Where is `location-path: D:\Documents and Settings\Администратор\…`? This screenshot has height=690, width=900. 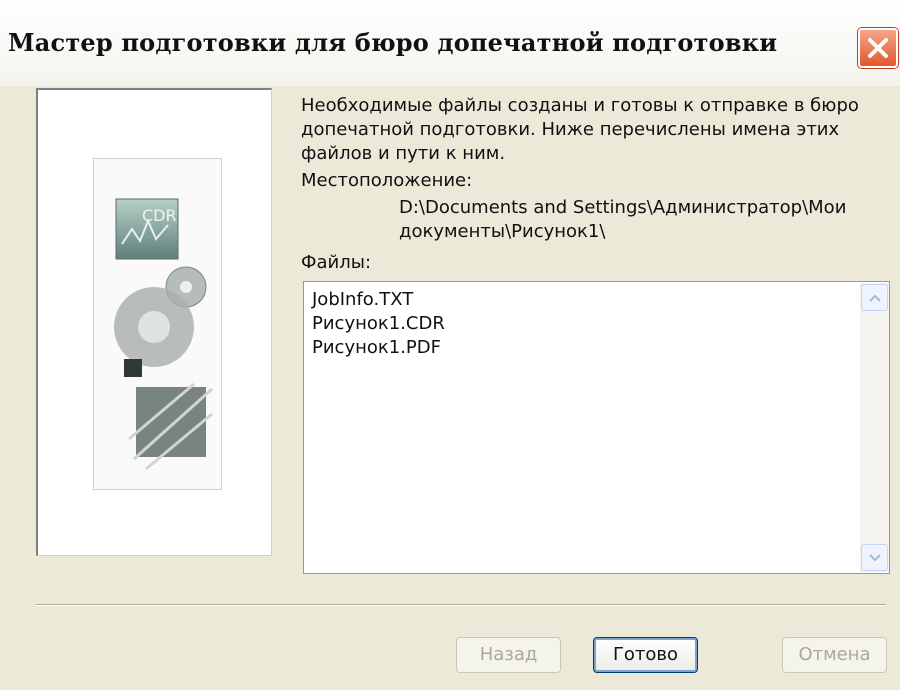
location-path: D:\Documents and Settings\Администратор\… is located at coordinates (623, 219).